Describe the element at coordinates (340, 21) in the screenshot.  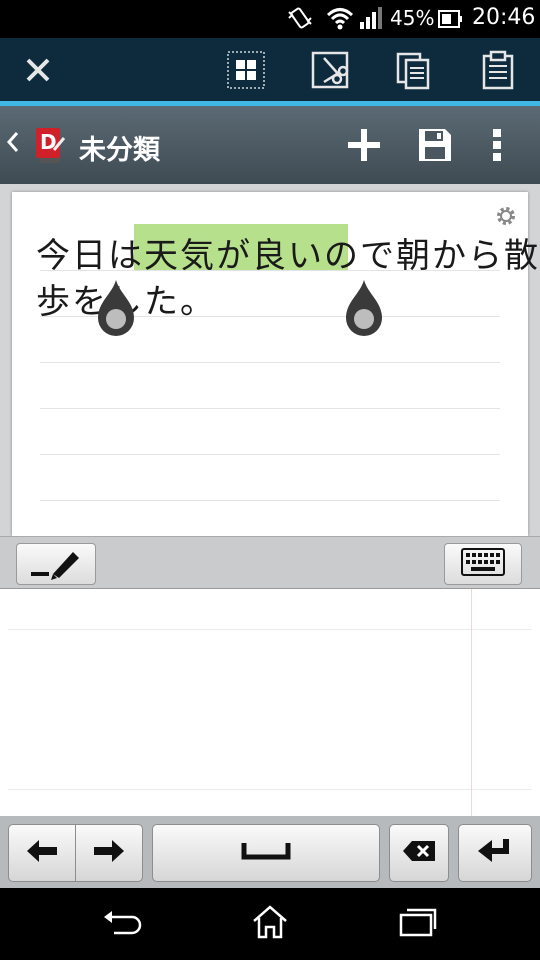
I see `wifi-icon` at that location.